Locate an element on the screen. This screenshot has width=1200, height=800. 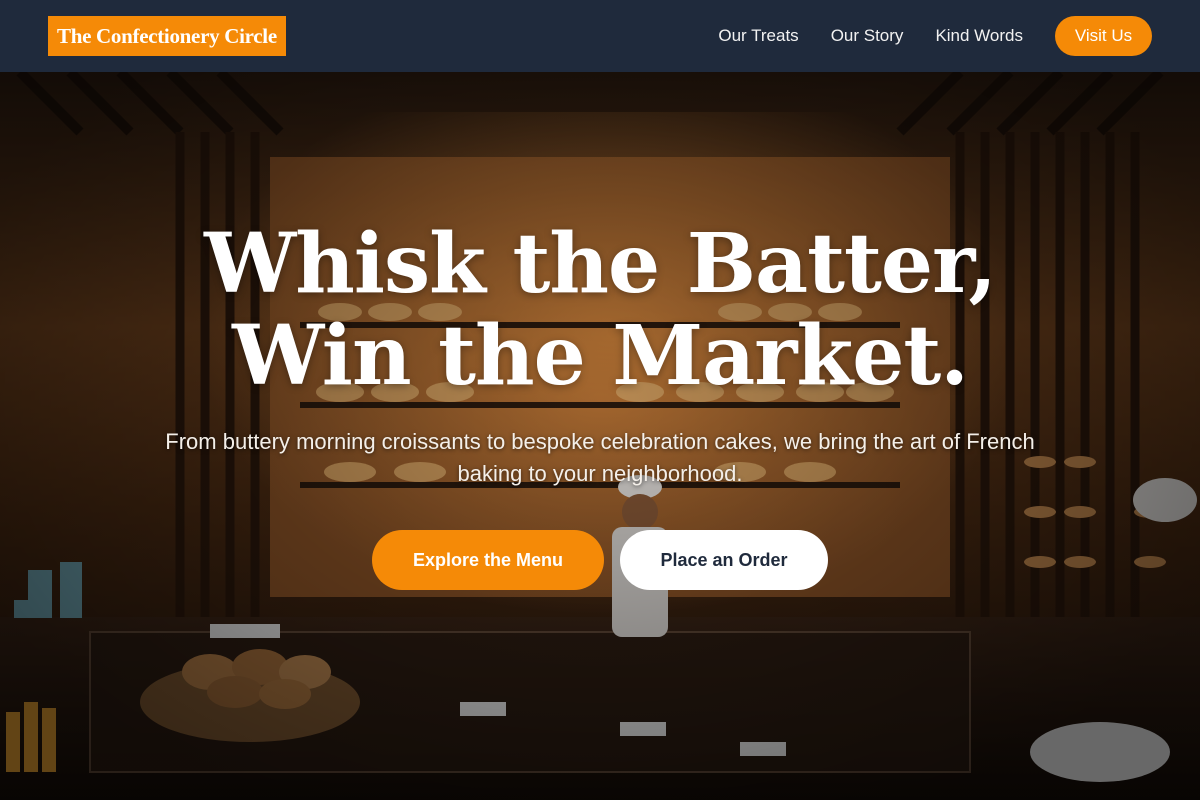
hero-button-row: Explore the Menu Place an Order is located at coordinates (600, 560).